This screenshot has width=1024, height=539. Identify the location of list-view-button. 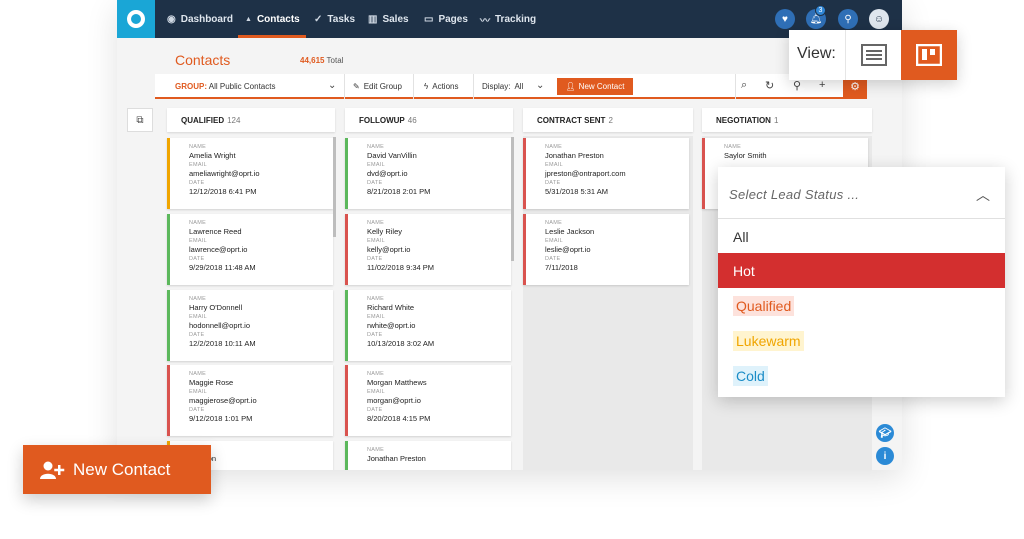
(873, 55).